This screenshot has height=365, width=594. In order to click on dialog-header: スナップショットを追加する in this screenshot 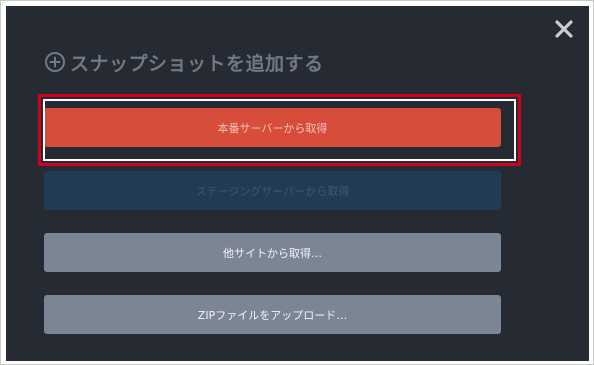, I will do `click(184, 62)`.